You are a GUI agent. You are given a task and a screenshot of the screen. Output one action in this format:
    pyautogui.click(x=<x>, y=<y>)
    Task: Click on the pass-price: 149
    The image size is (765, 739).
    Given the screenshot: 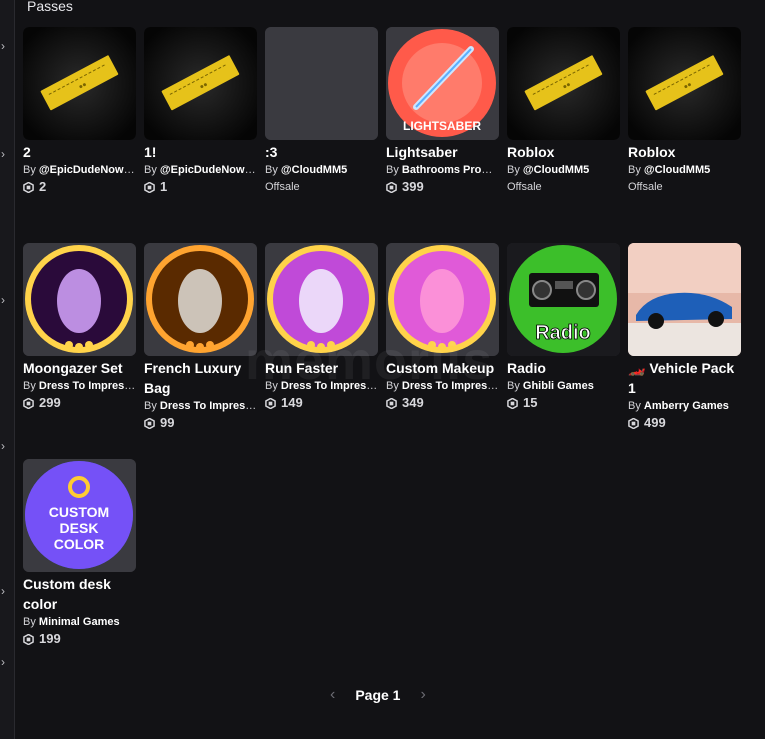 What is the action you would take?
    pyautogui.click(x=321, y=403)
    